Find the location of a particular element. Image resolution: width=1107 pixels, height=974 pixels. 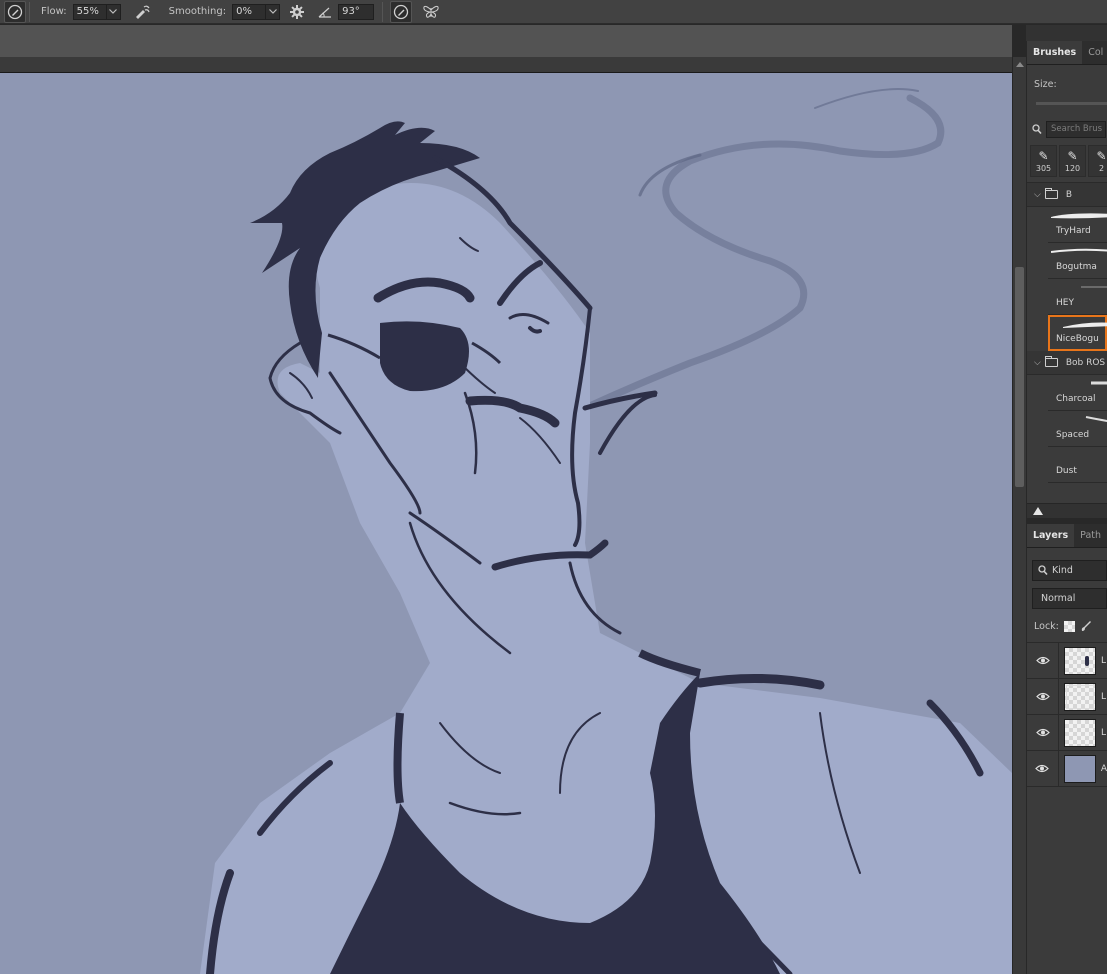

layer-filter-value: Kind is located at coordinates (1062, 570).